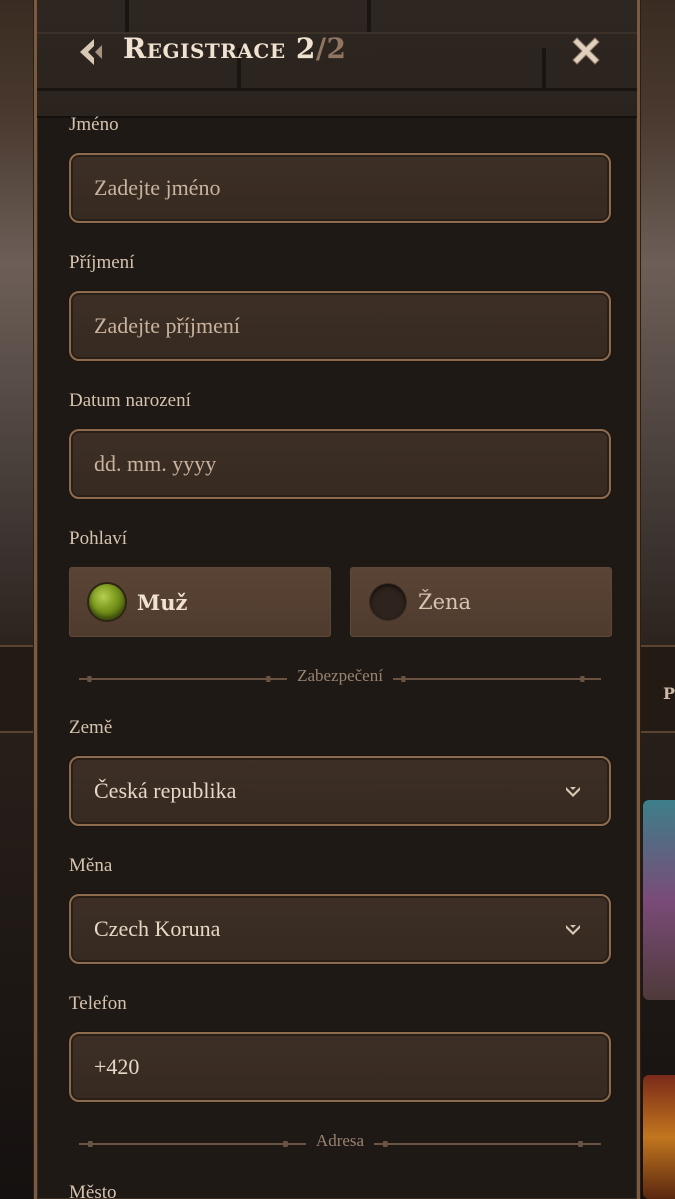  Describe the element at coordinates (162, 602) in the screenshot. I see `gender-option-label: Muž` at that location.